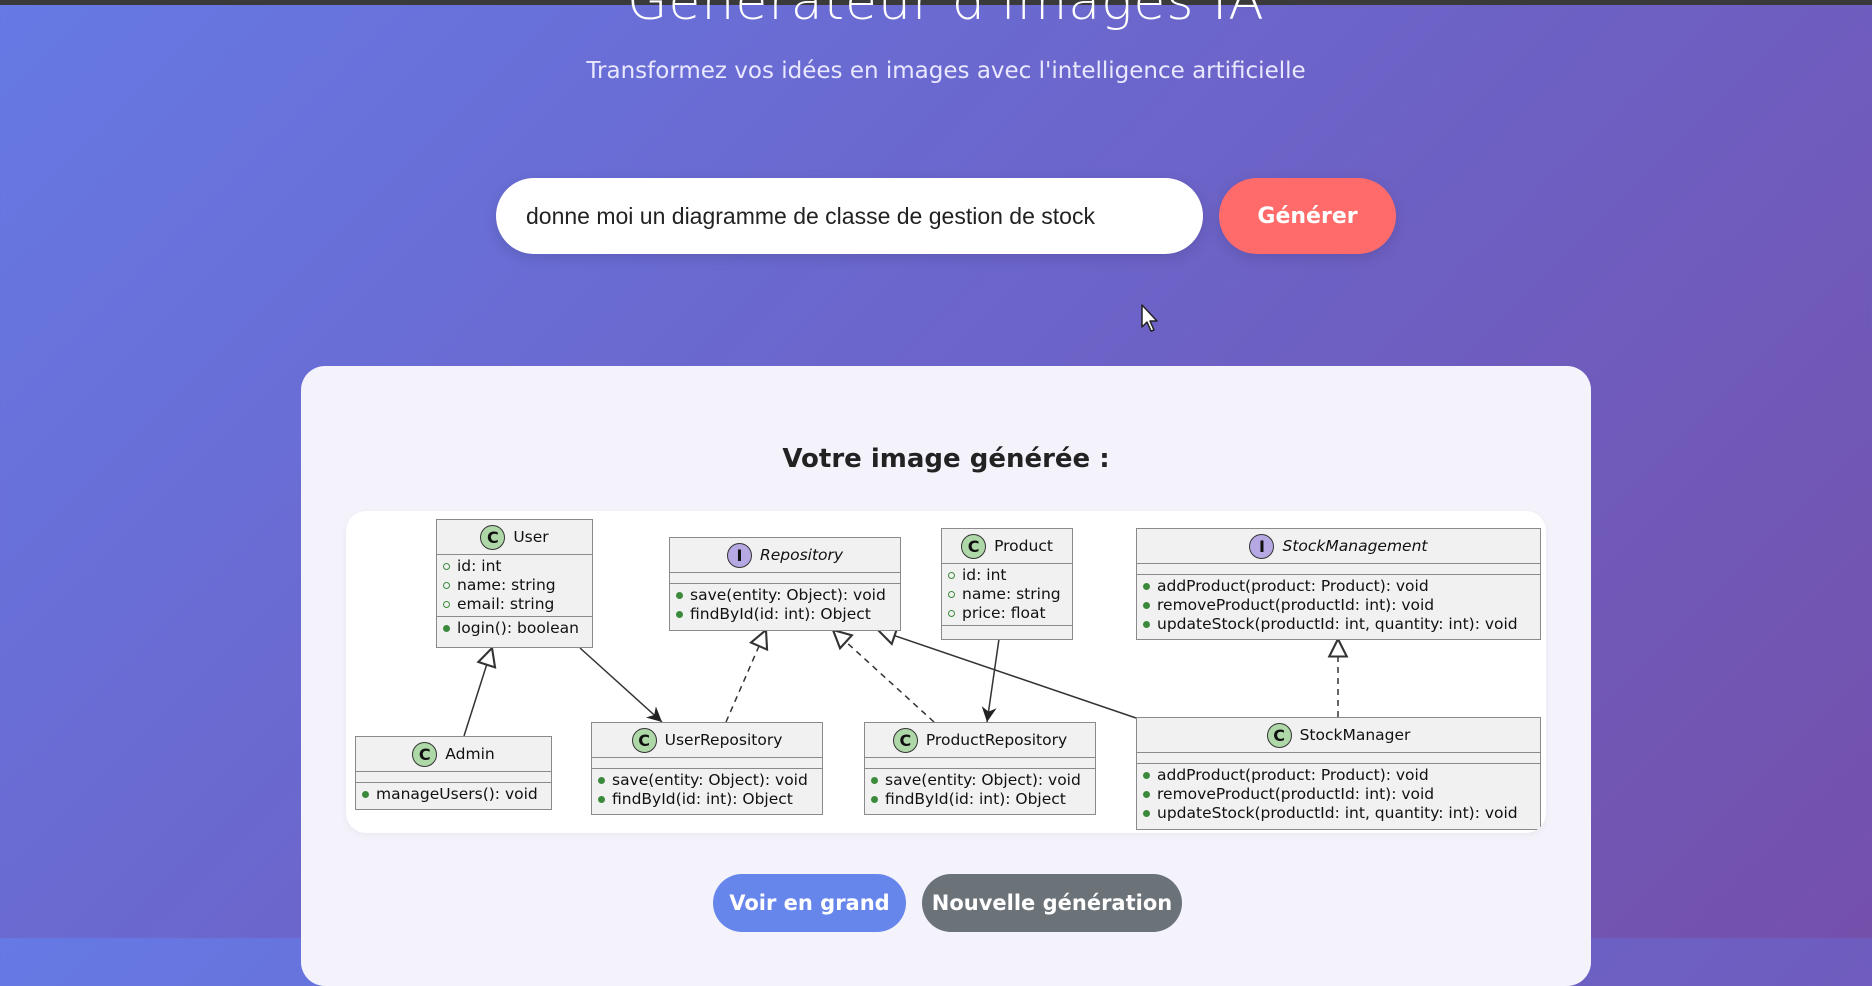  What do you see at coordinates (946, 16) in the screenshot?
I see `page-title: Générateur d'images IA` at bounding box center [946, 16].